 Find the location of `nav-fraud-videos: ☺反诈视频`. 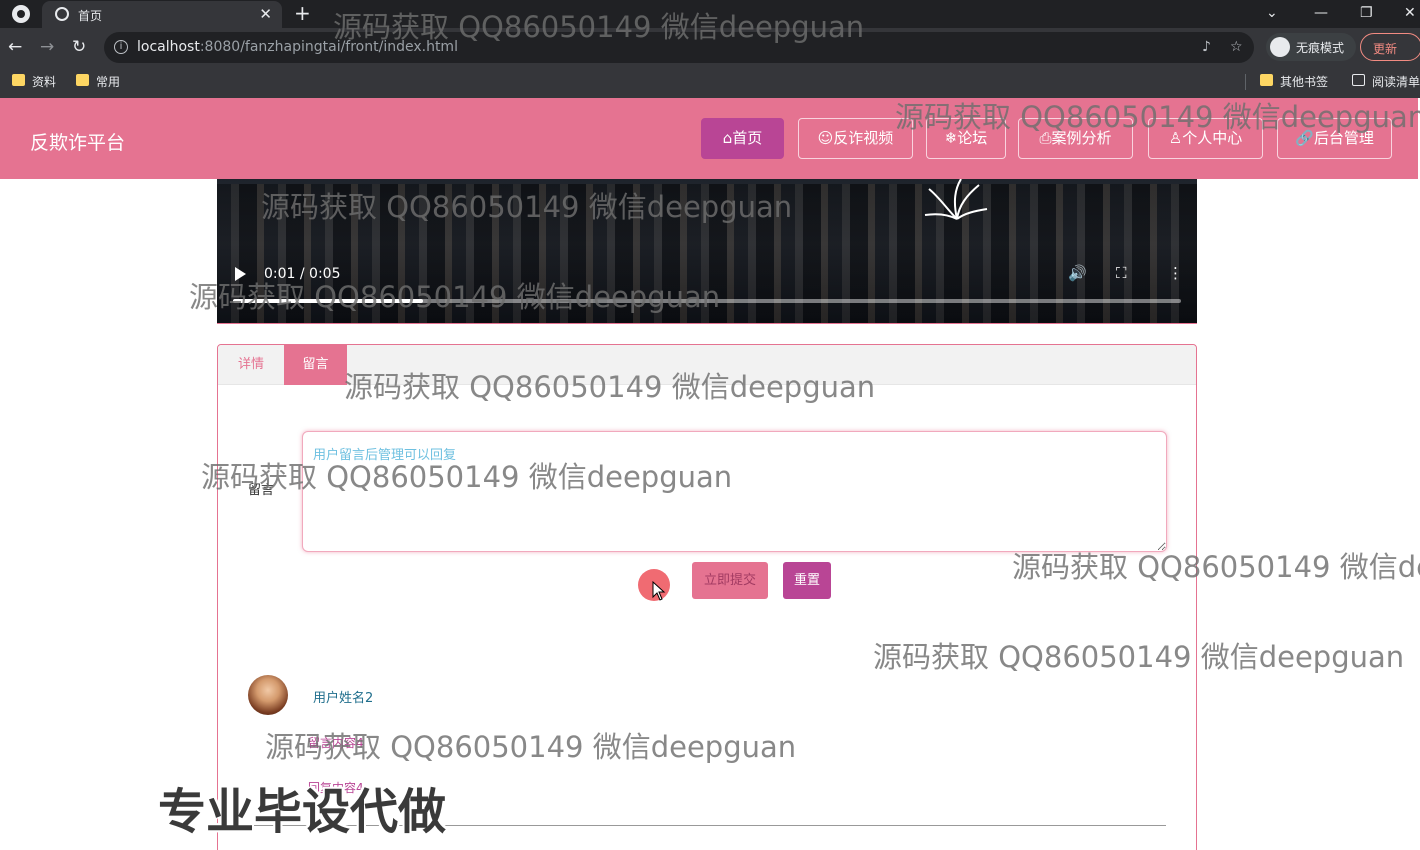

nav-fraud-videos: ☺反诈视频 is located at coordinates (855, 138).